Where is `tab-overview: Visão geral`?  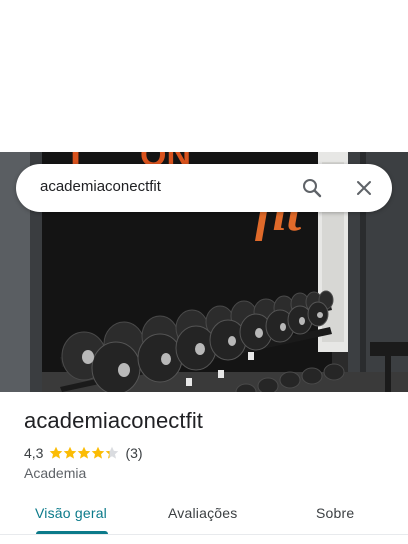 tab-overview: Visão geral is located at coordinates (71, 513).